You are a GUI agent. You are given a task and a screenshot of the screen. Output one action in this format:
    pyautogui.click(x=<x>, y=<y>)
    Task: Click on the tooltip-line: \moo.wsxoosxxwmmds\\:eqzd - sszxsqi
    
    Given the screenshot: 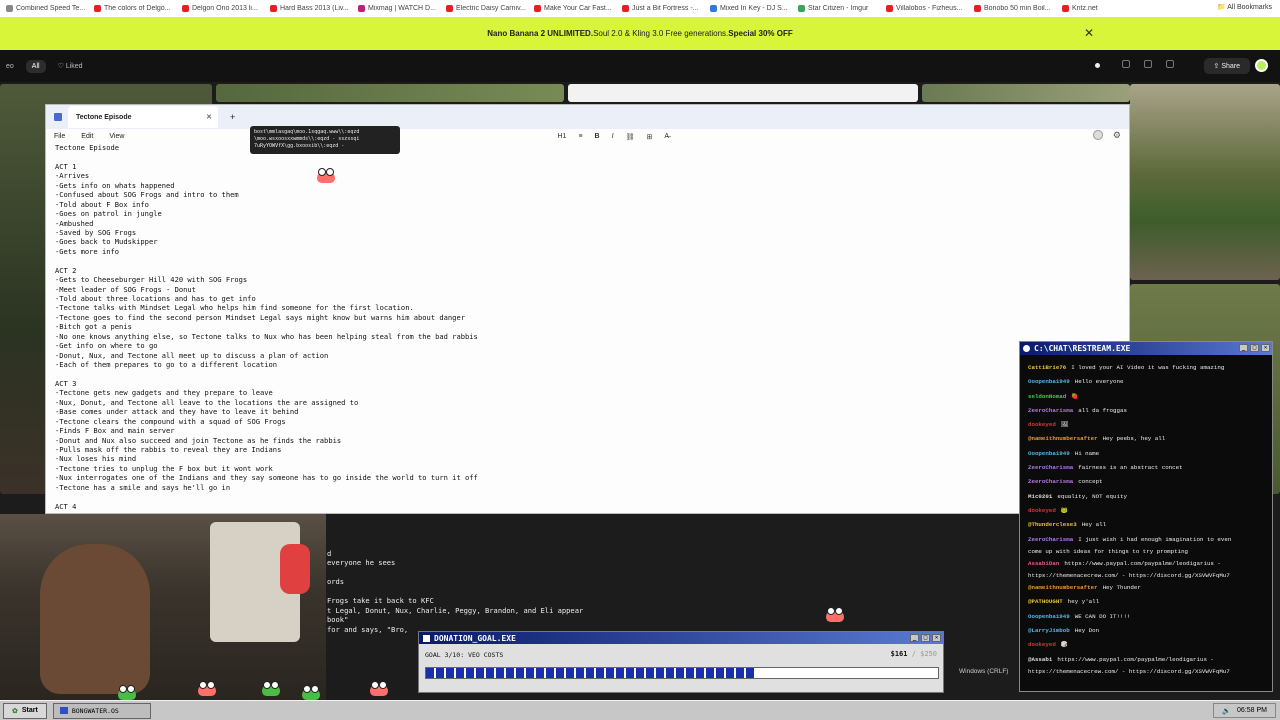 What is the action you would take?
    pyautogui.click(x=307, y=139)
    